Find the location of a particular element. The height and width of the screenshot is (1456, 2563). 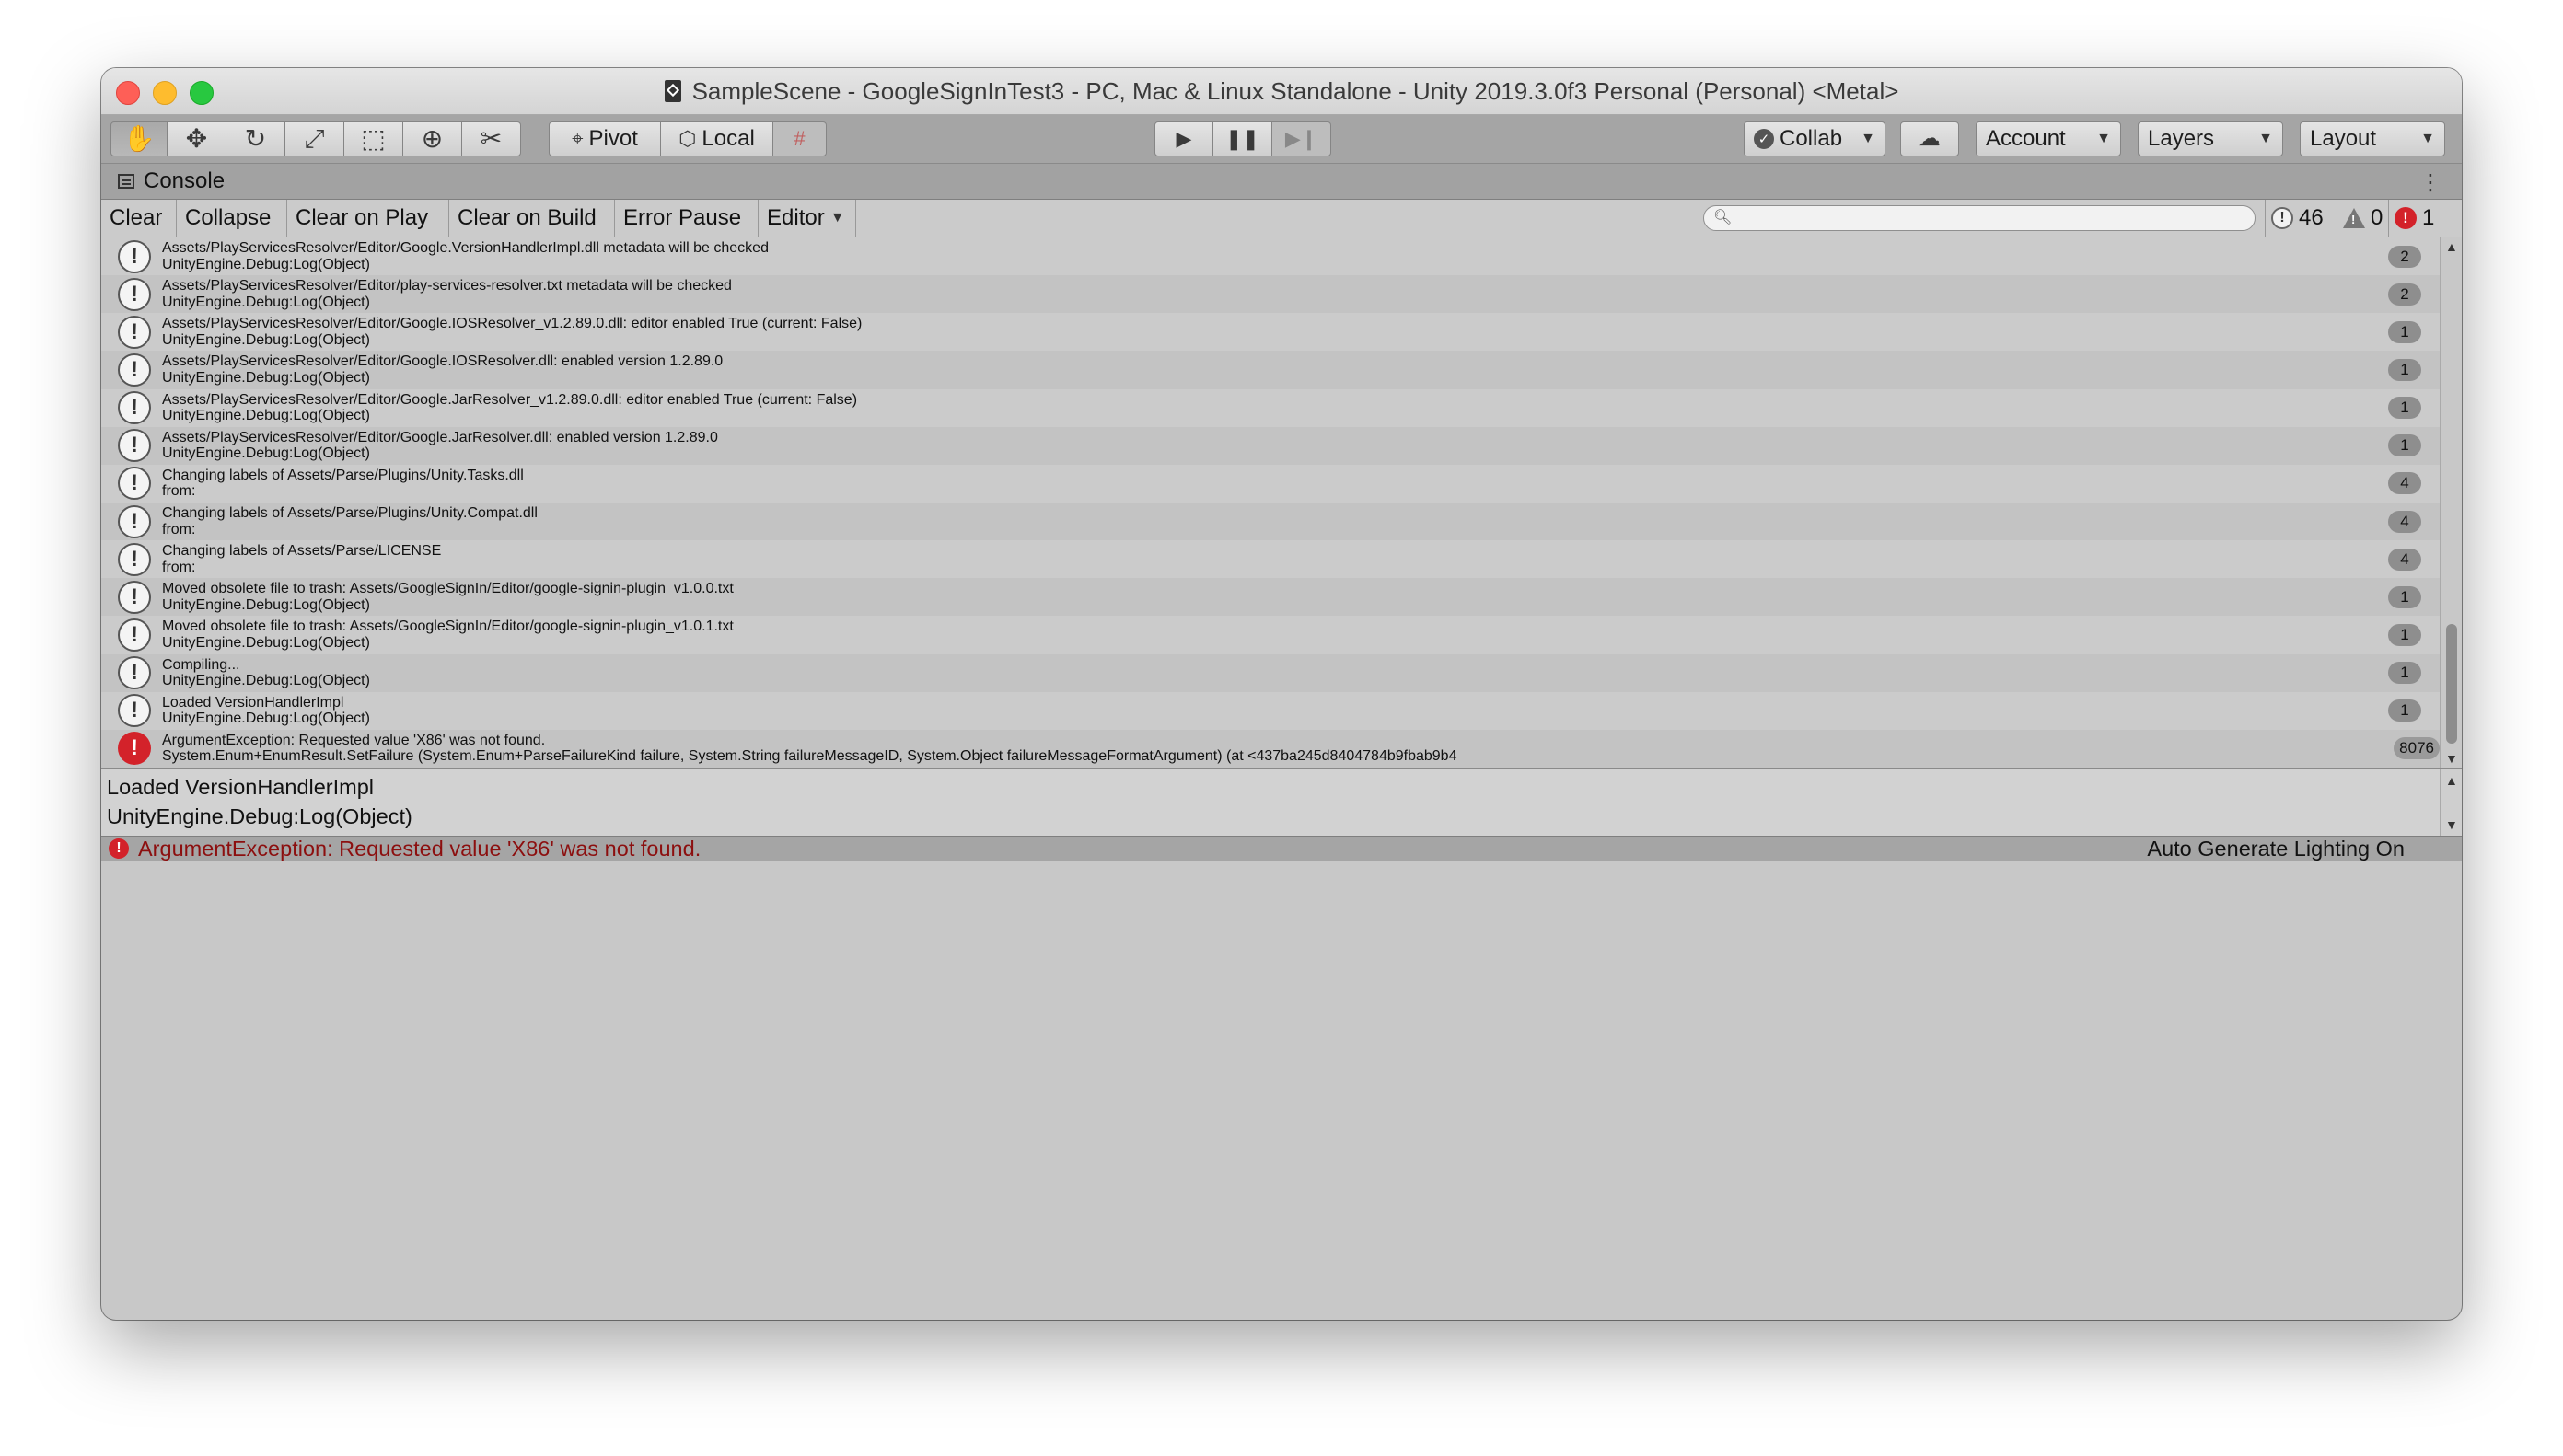

layout-dropdown: Layout ▼ is located at coordinates (2372, 138).